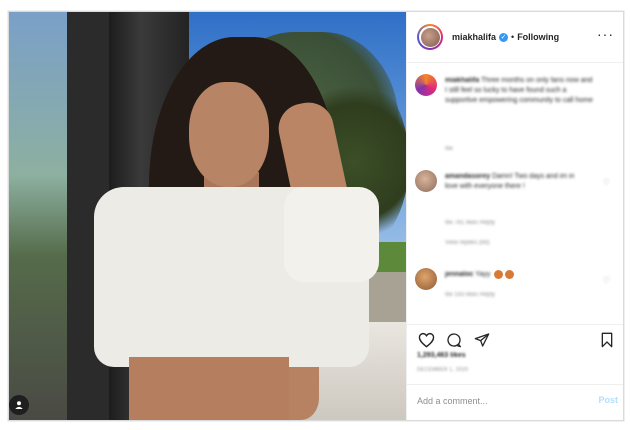  I want to click on comment-meta: 9w 193 likes Reply, so click(470, 295).